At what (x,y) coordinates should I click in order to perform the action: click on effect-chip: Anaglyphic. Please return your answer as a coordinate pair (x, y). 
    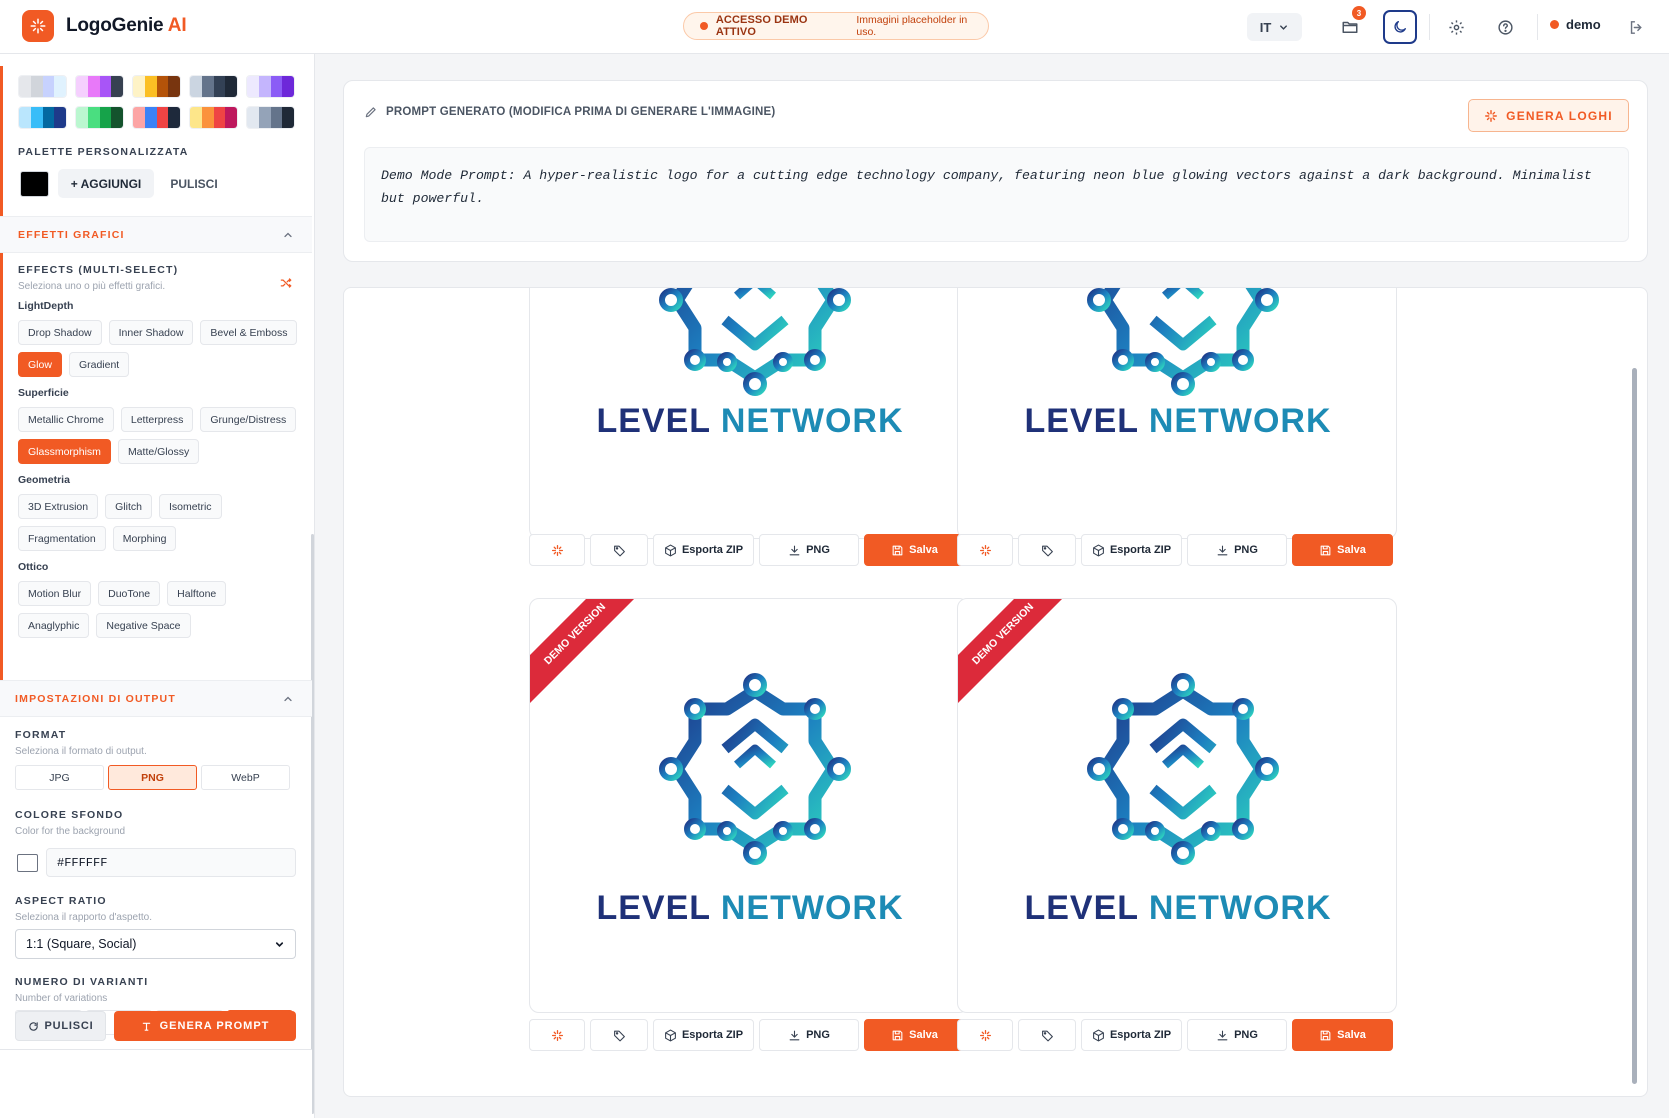
    Looking at the image, I should click on (54, 625).